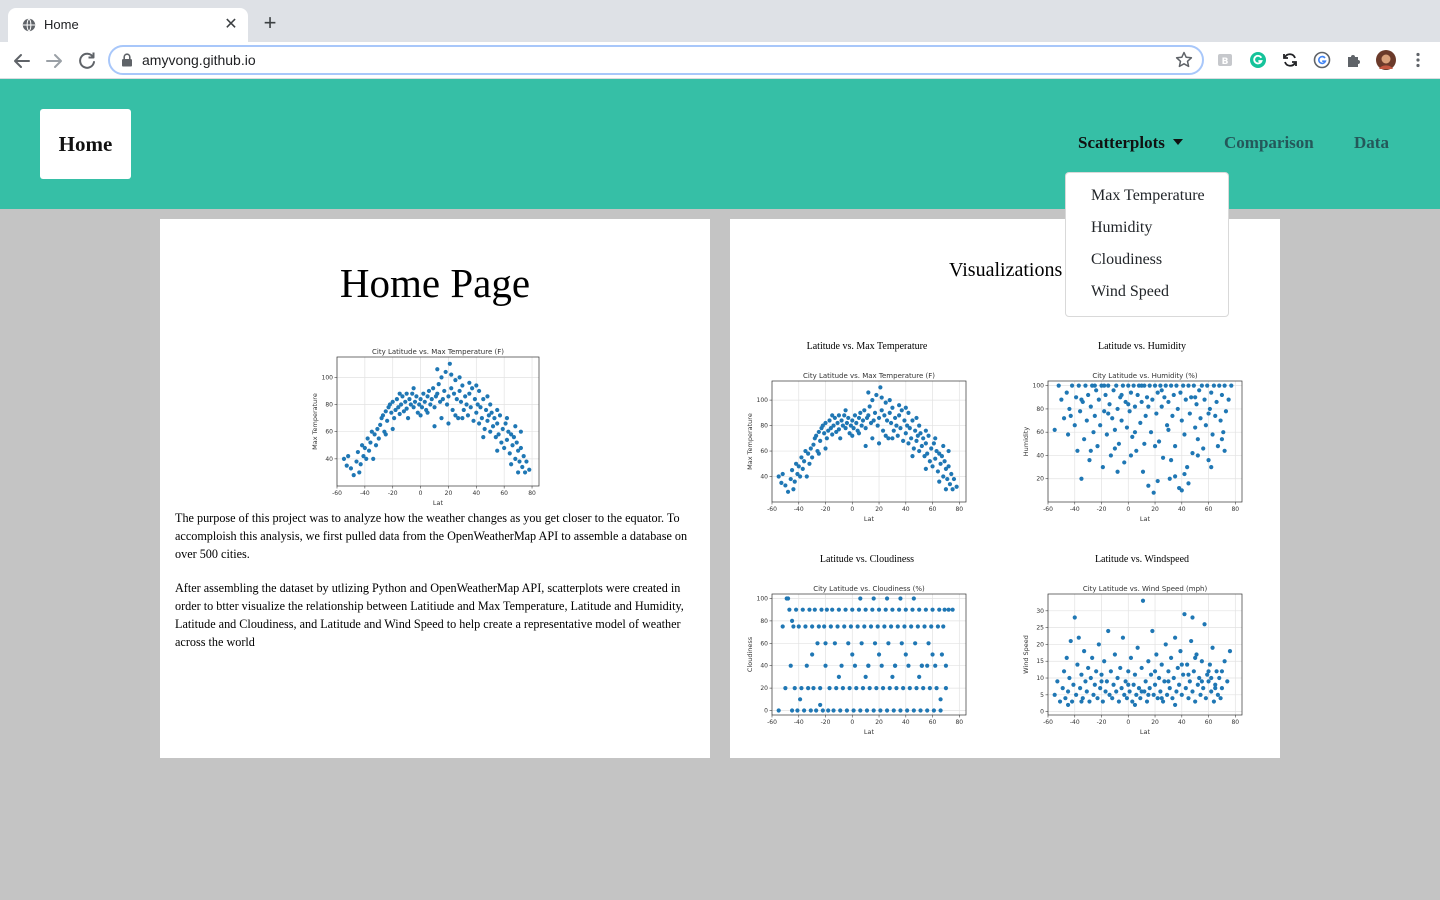 This screenshot has width=1440, height=900. Describe the element at coordinates (85, 144) in the screenshot. I see `home-brand-button: Home` at that location.